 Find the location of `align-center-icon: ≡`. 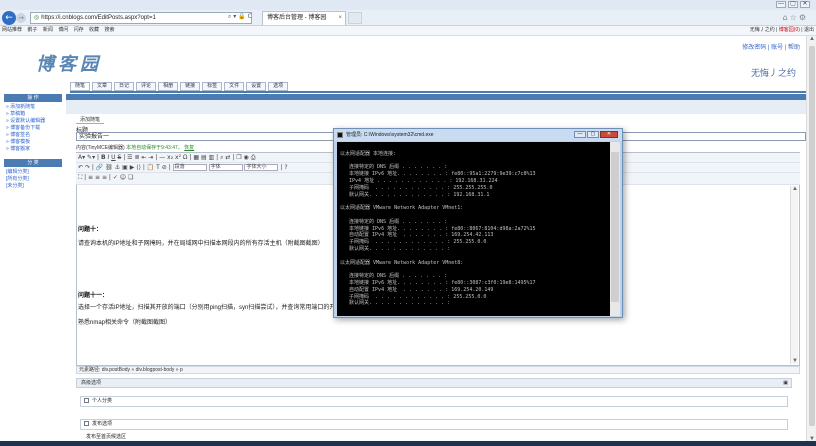

align-center-icon: ≡ is located at coordinates (97, 177).